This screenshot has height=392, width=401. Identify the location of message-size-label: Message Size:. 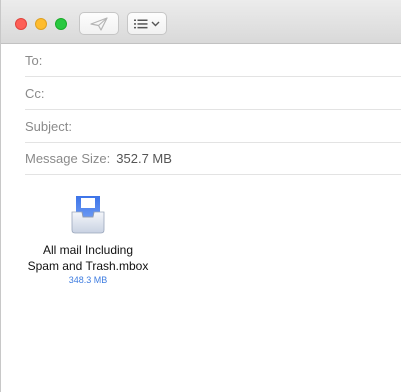
(68, 158).